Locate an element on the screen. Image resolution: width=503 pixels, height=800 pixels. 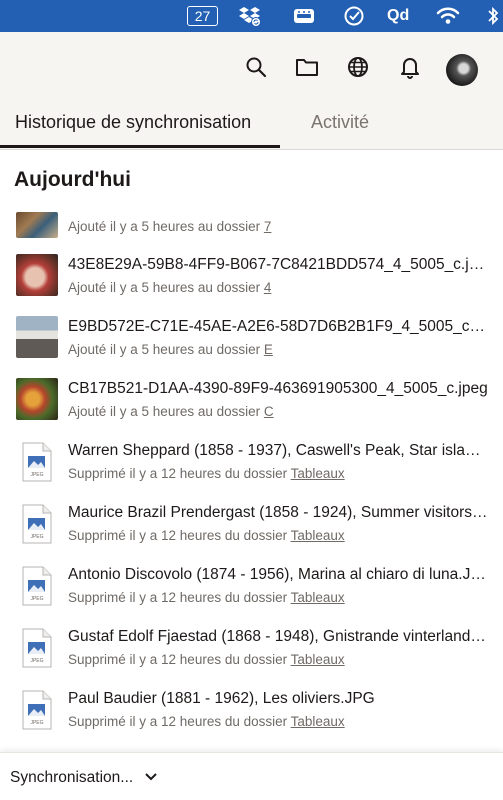
tab-bar: Historique de synchronisation Activité is located at coordinates (251, 125).